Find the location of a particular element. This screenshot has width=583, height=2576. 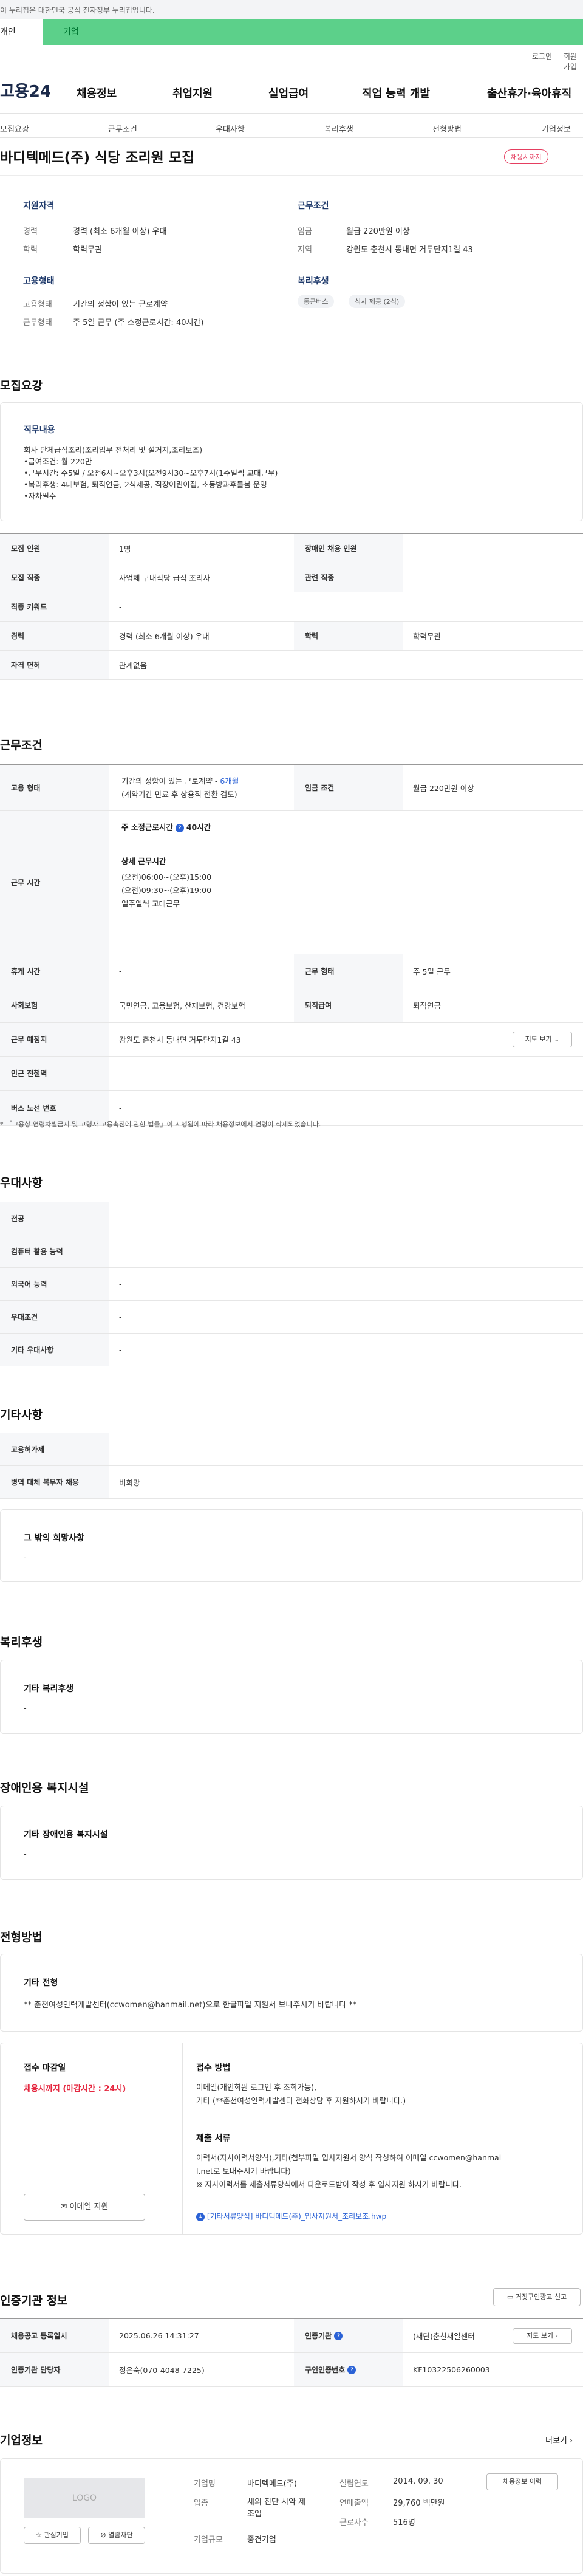

table-row: 고용허가제 - is located at coordinates (291, 1449).